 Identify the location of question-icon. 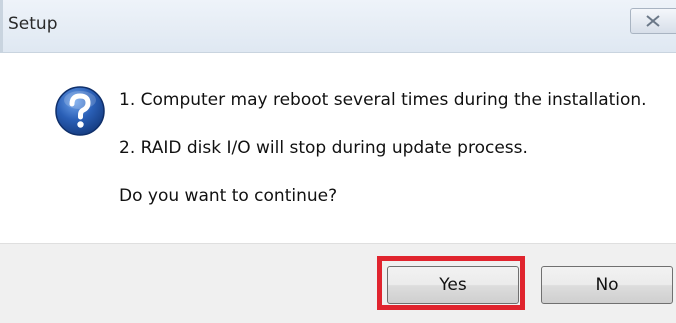
(80, 111).